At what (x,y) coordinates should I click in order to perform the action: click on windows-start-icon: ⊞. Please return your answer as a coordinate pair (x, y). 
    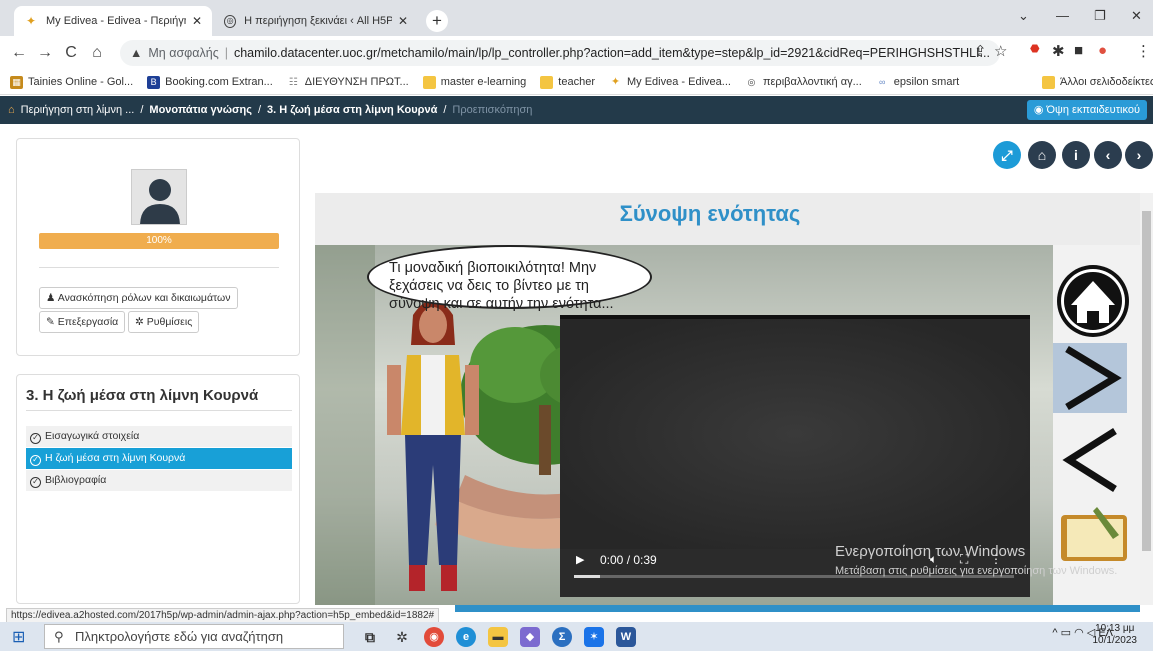
    Looking at the image, I should click on (18, 637).